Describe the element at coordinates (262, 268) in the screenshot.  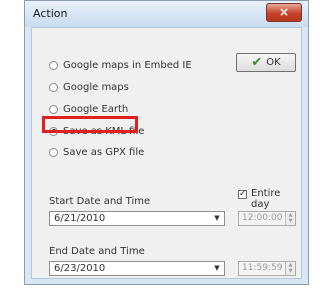
I see `end-time-value: 11:59:59 PM` at that location.